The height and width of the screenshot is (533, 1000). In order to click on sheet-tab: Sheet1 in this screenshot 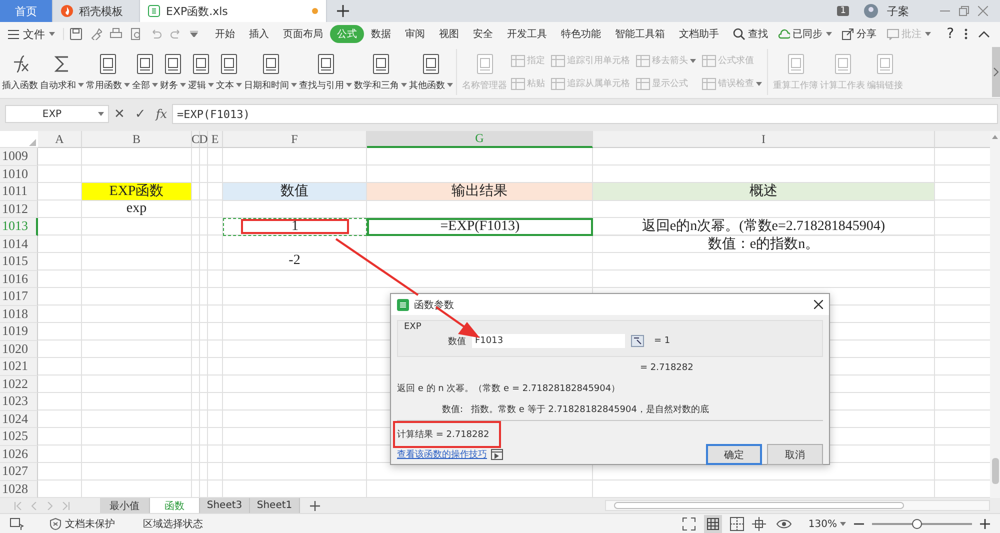, I will do `click(275, 505)`.